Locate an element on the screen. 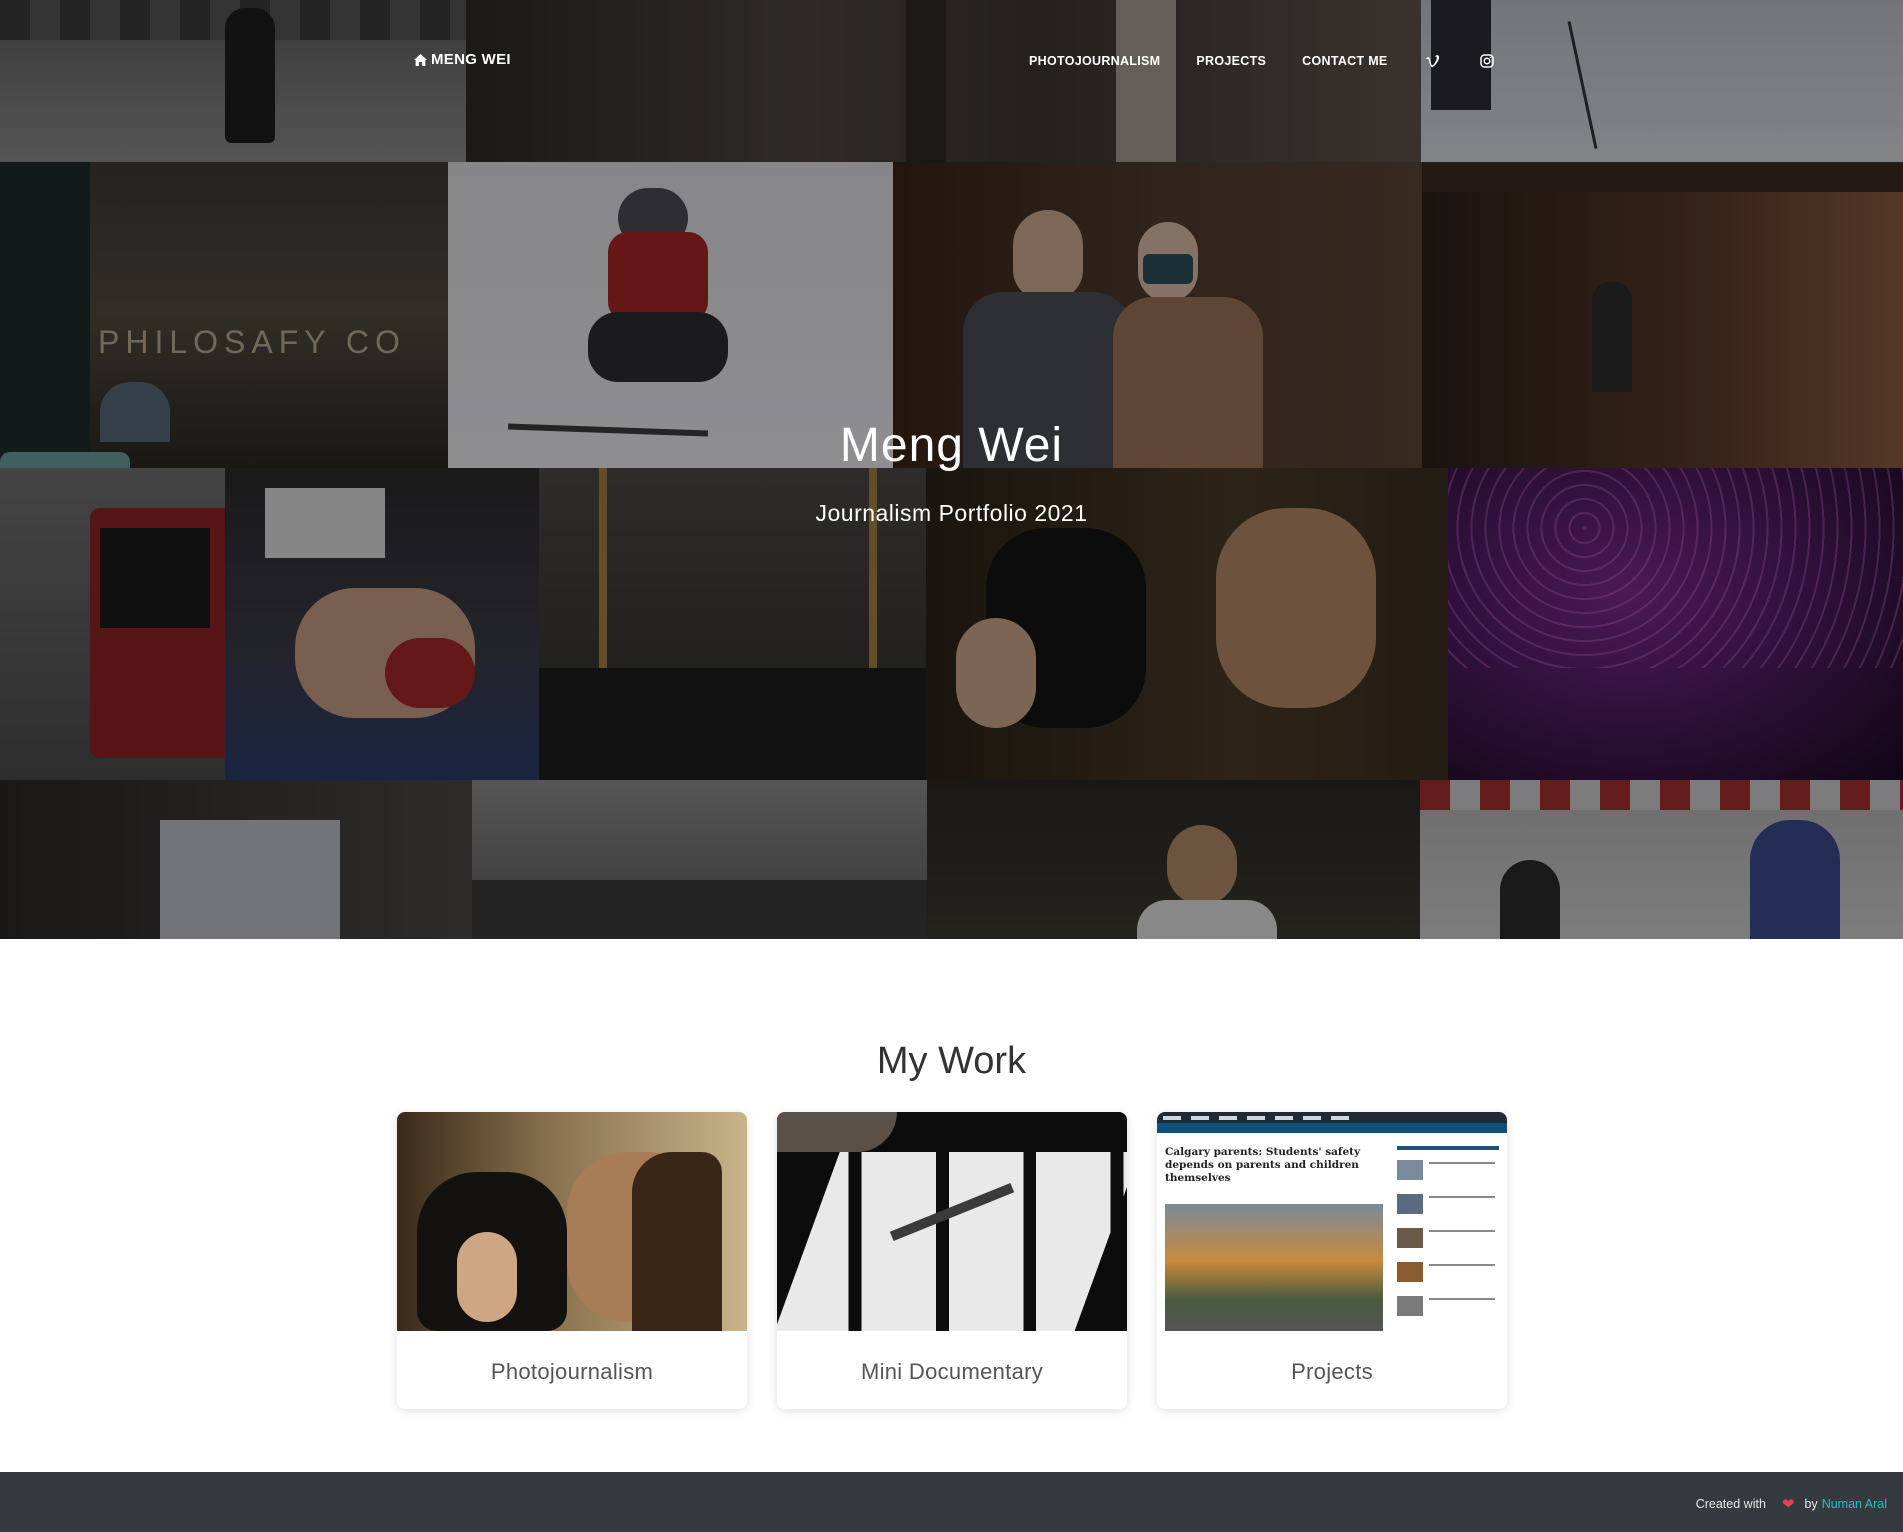  card-mini-documentary-image is located at coordinates (952, 1221).